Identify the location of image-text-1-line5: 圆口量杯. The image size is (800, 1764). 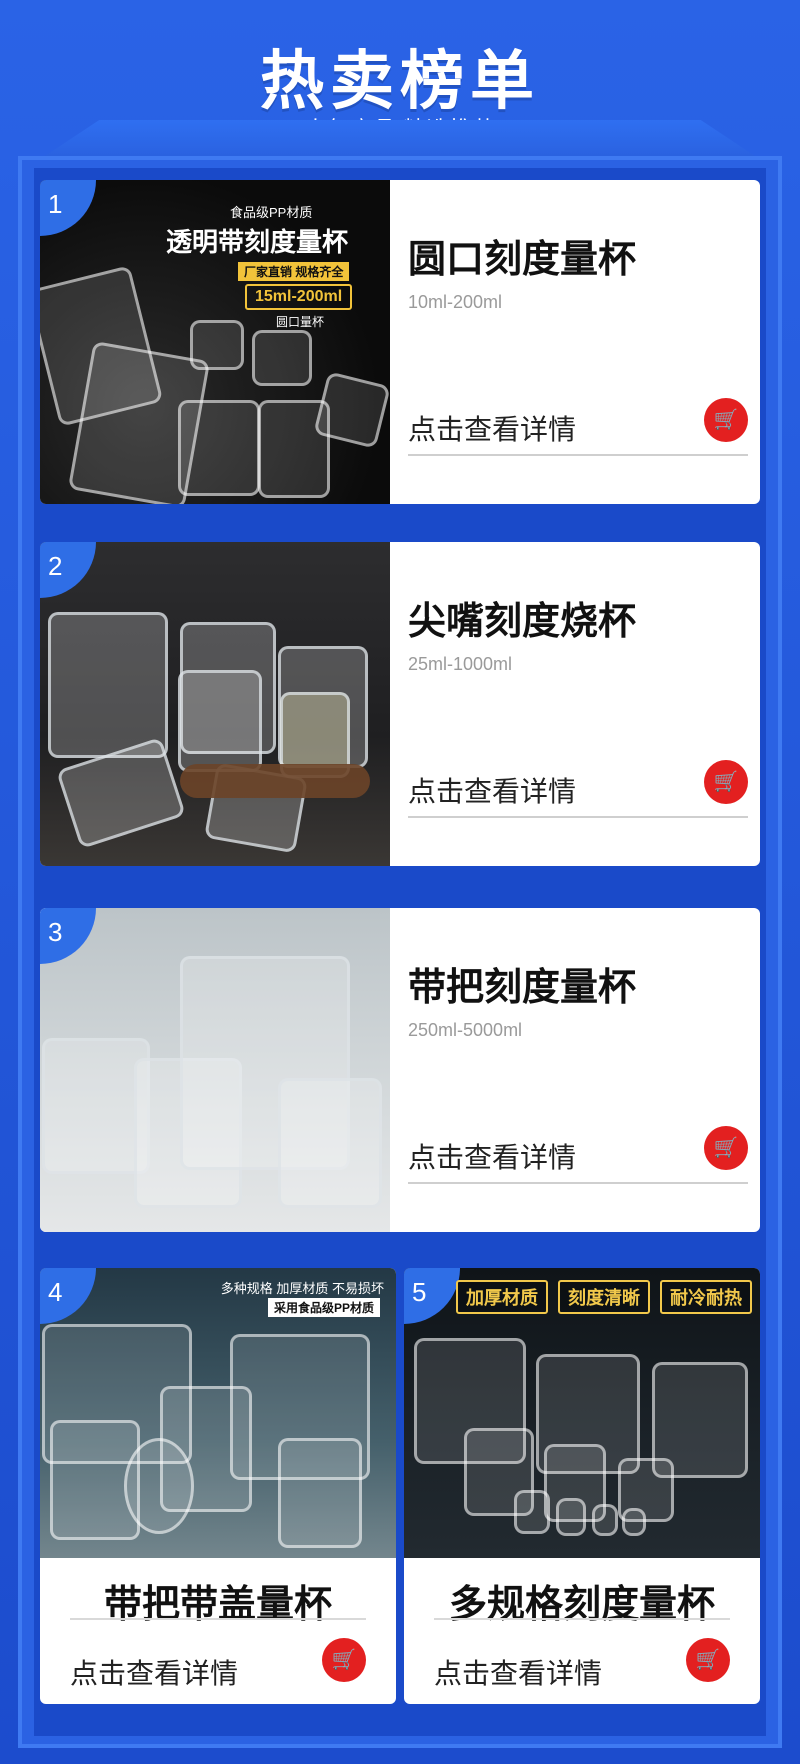
(300, 322).